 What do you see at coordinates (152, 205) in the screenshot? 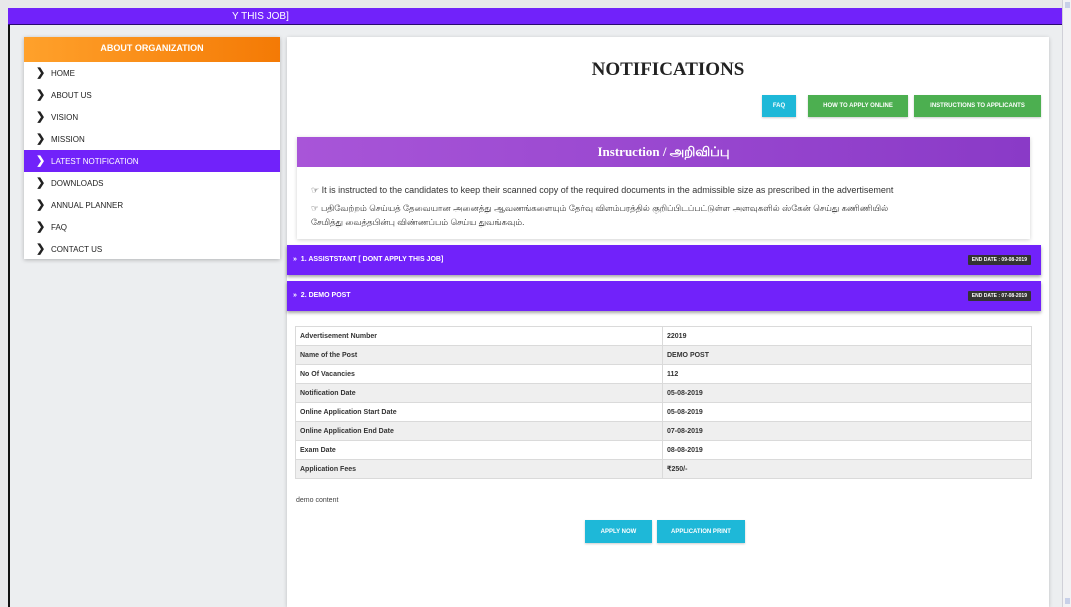
I see `sidebar-item-annual-planner: ❯ ANNUAL PLANNER` at bounding box center [152, 205].